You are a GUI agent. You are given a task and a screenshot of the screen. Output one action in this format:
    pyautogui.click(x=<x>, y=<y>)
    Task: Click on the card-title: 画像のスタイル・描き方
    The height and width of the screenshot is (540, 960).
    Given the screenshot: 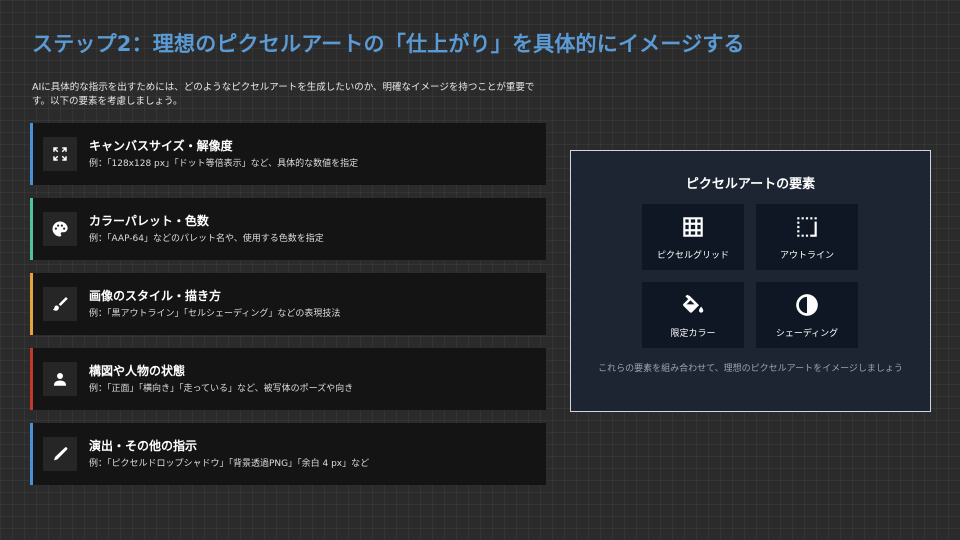 What is the action you would take?
    pyautogui.click(x=155, y=296)
    